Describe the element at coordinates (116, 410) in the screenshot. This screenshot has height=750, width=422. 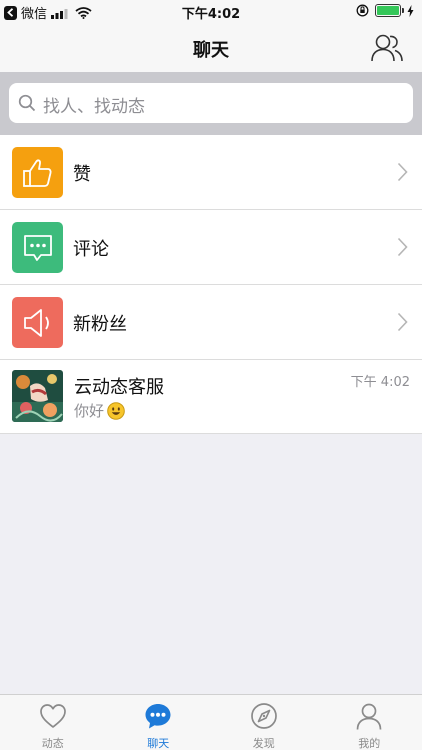
I see `smile-emoji-icon` at that location.